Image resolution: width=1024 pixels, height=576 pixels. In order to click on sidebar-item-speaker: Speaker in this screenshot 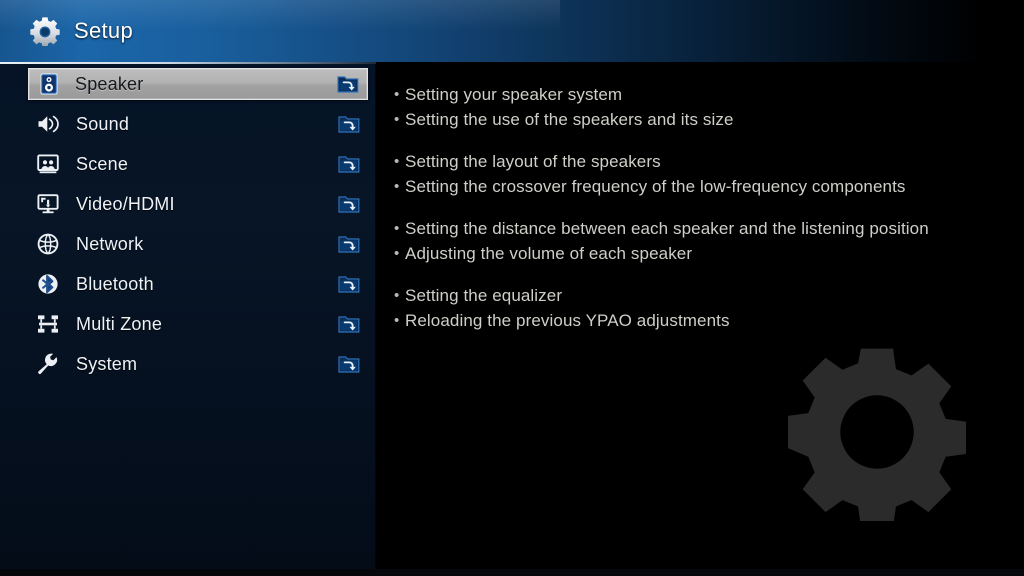, I will do `click(198, 84)`.